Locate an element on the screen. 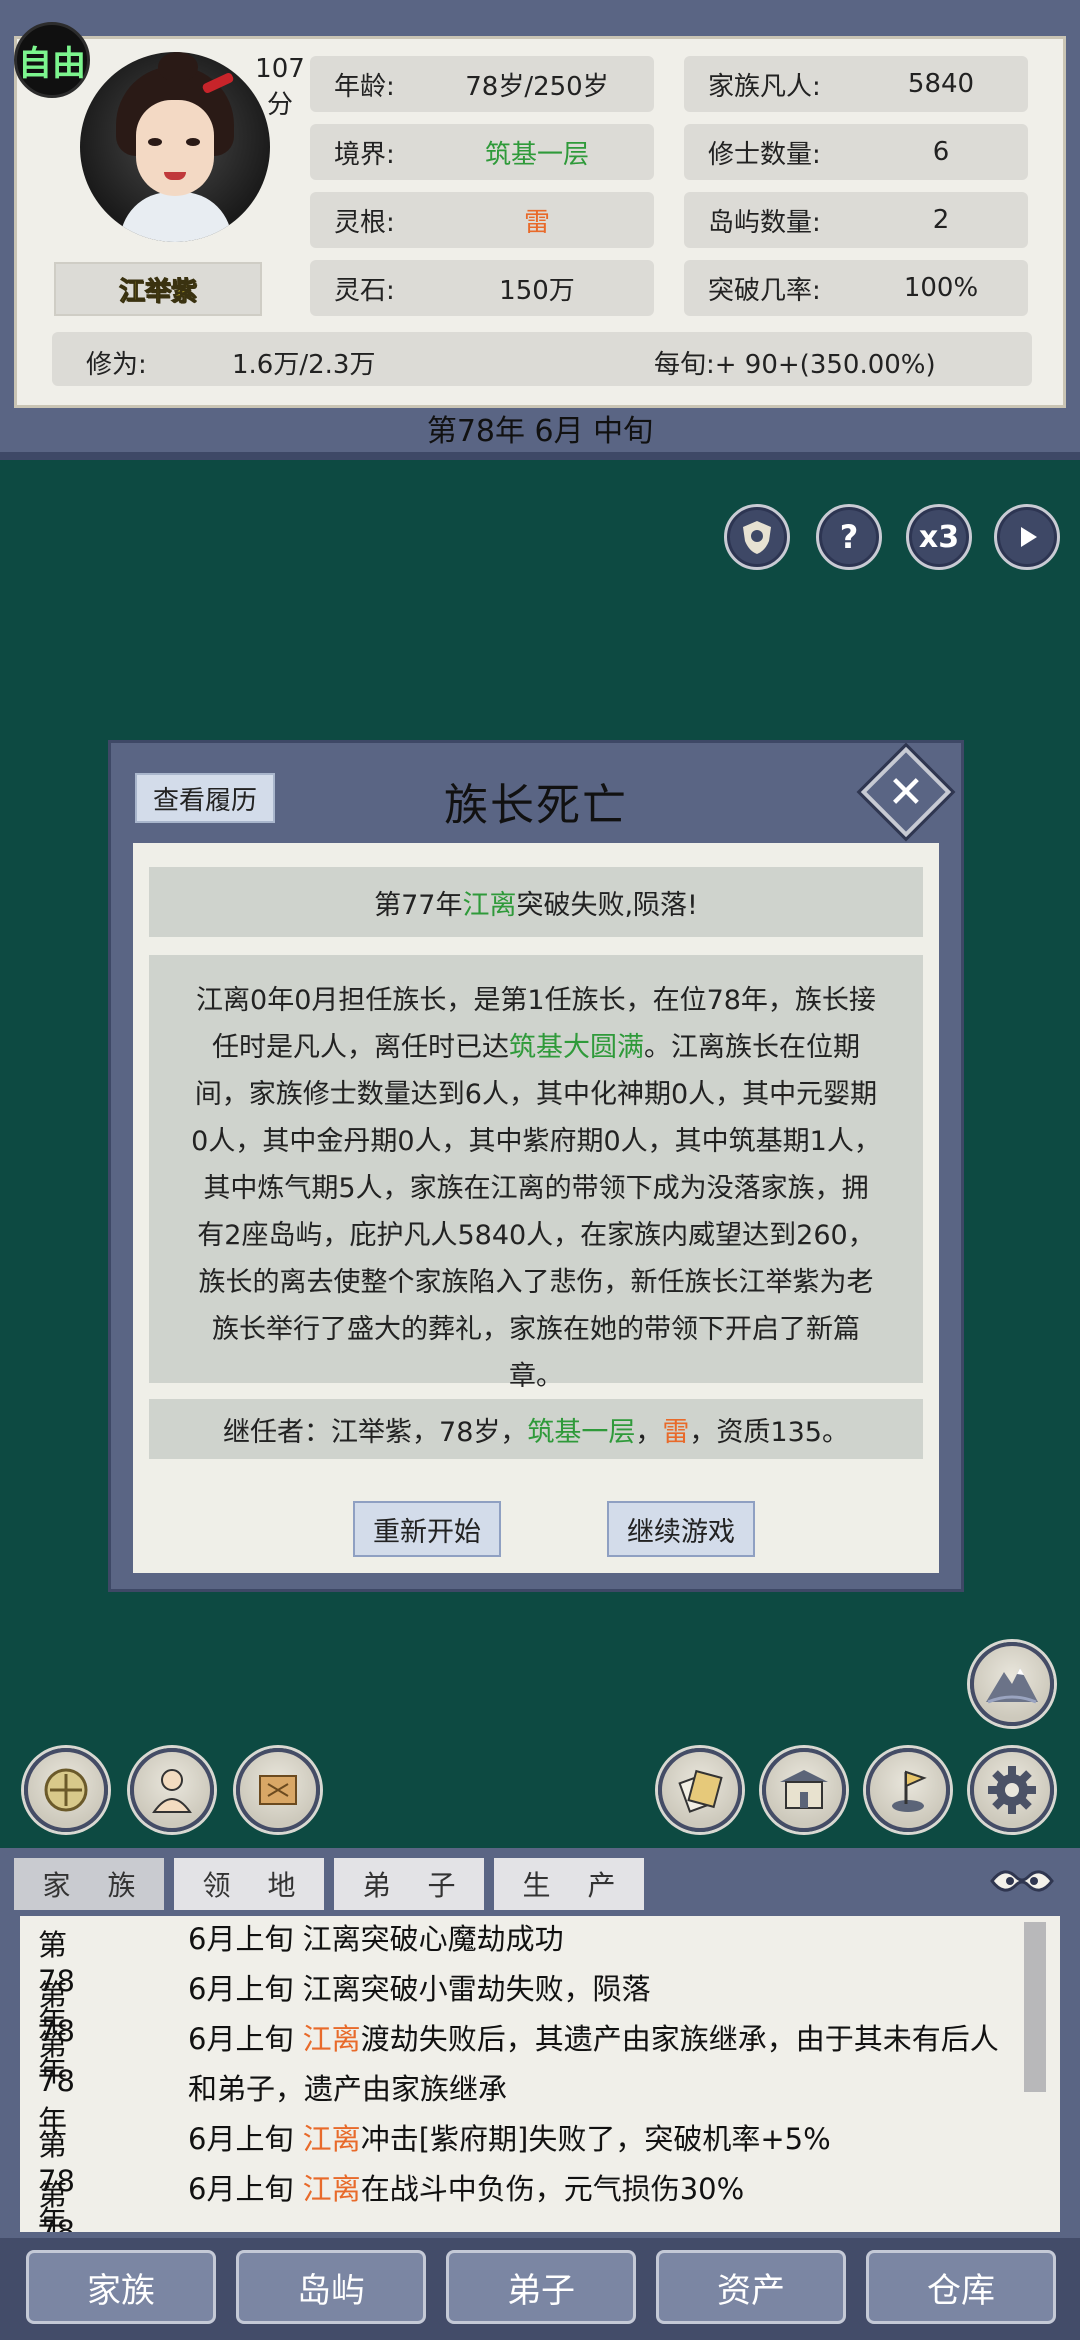 This screenshot has width=1080, height=2340. story-line: 章。 is located at coordinates (536, 1376).